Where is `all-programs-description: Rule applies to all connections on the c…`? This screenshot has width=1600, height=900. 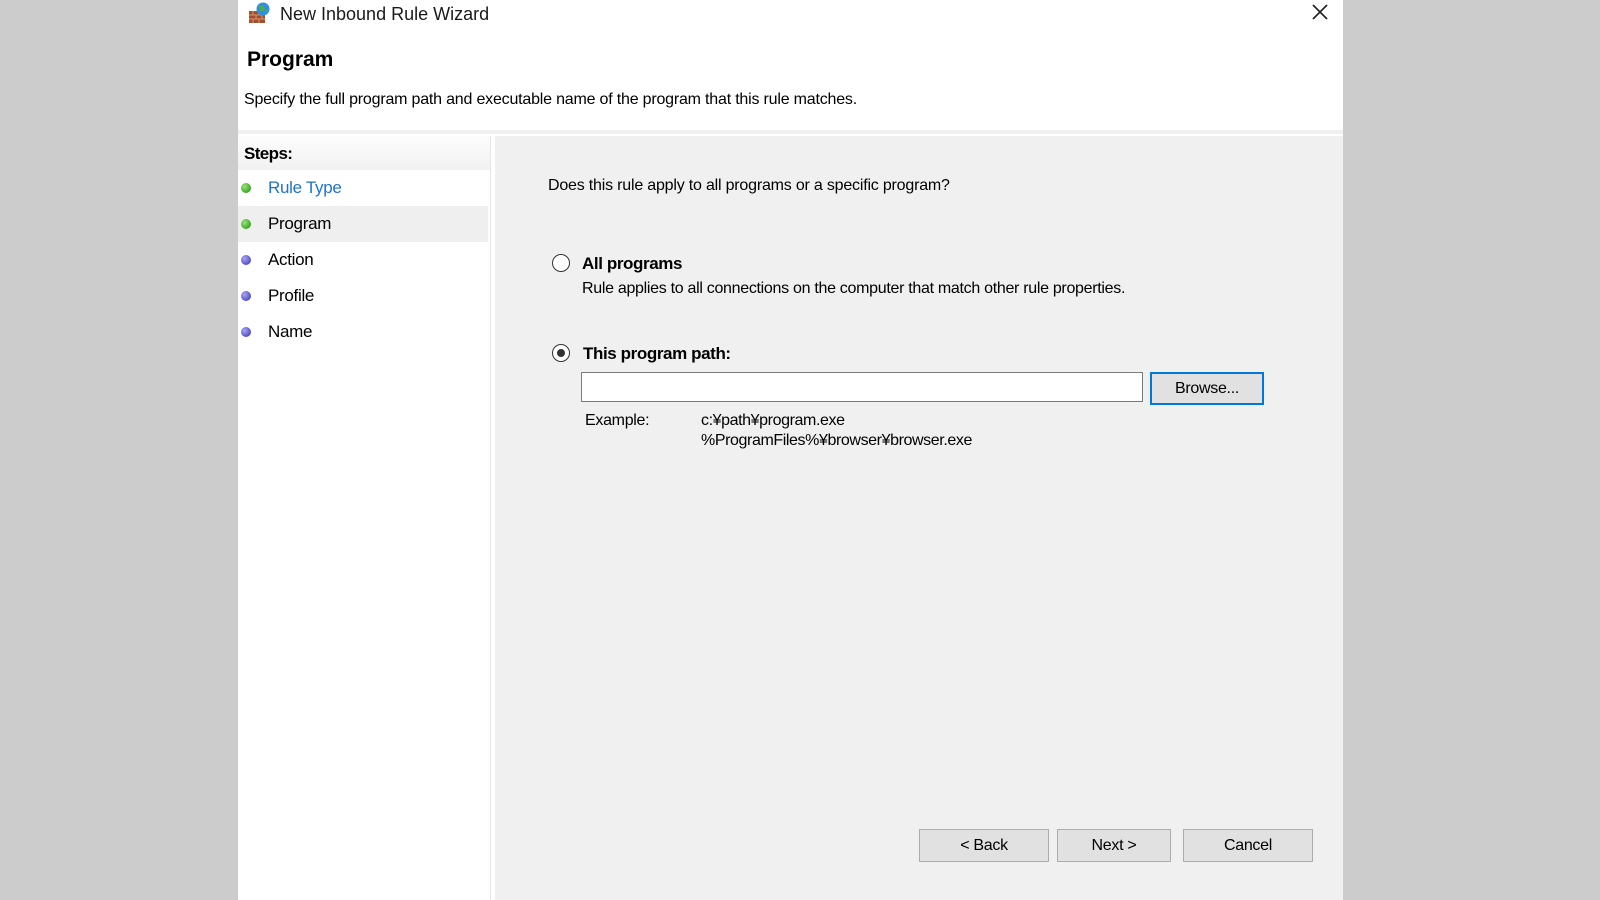 all-programs-description: Rule applies to all connections on the c… is located at coordinates (854, 288).